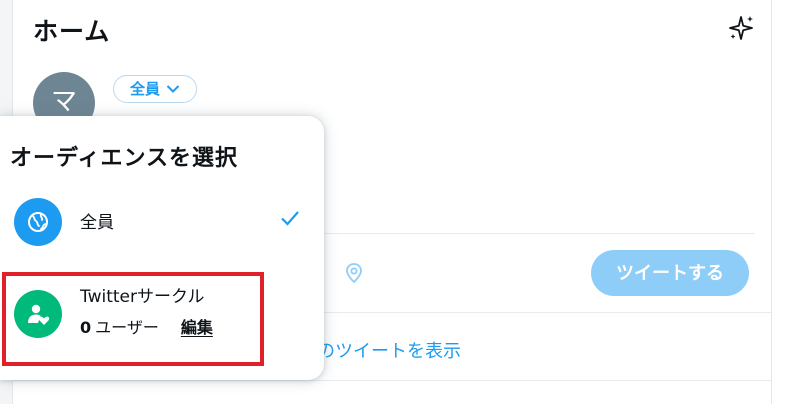  Describe the element at coordinates (38, 222) in the screenshot. I see `globe-icon` at that location.